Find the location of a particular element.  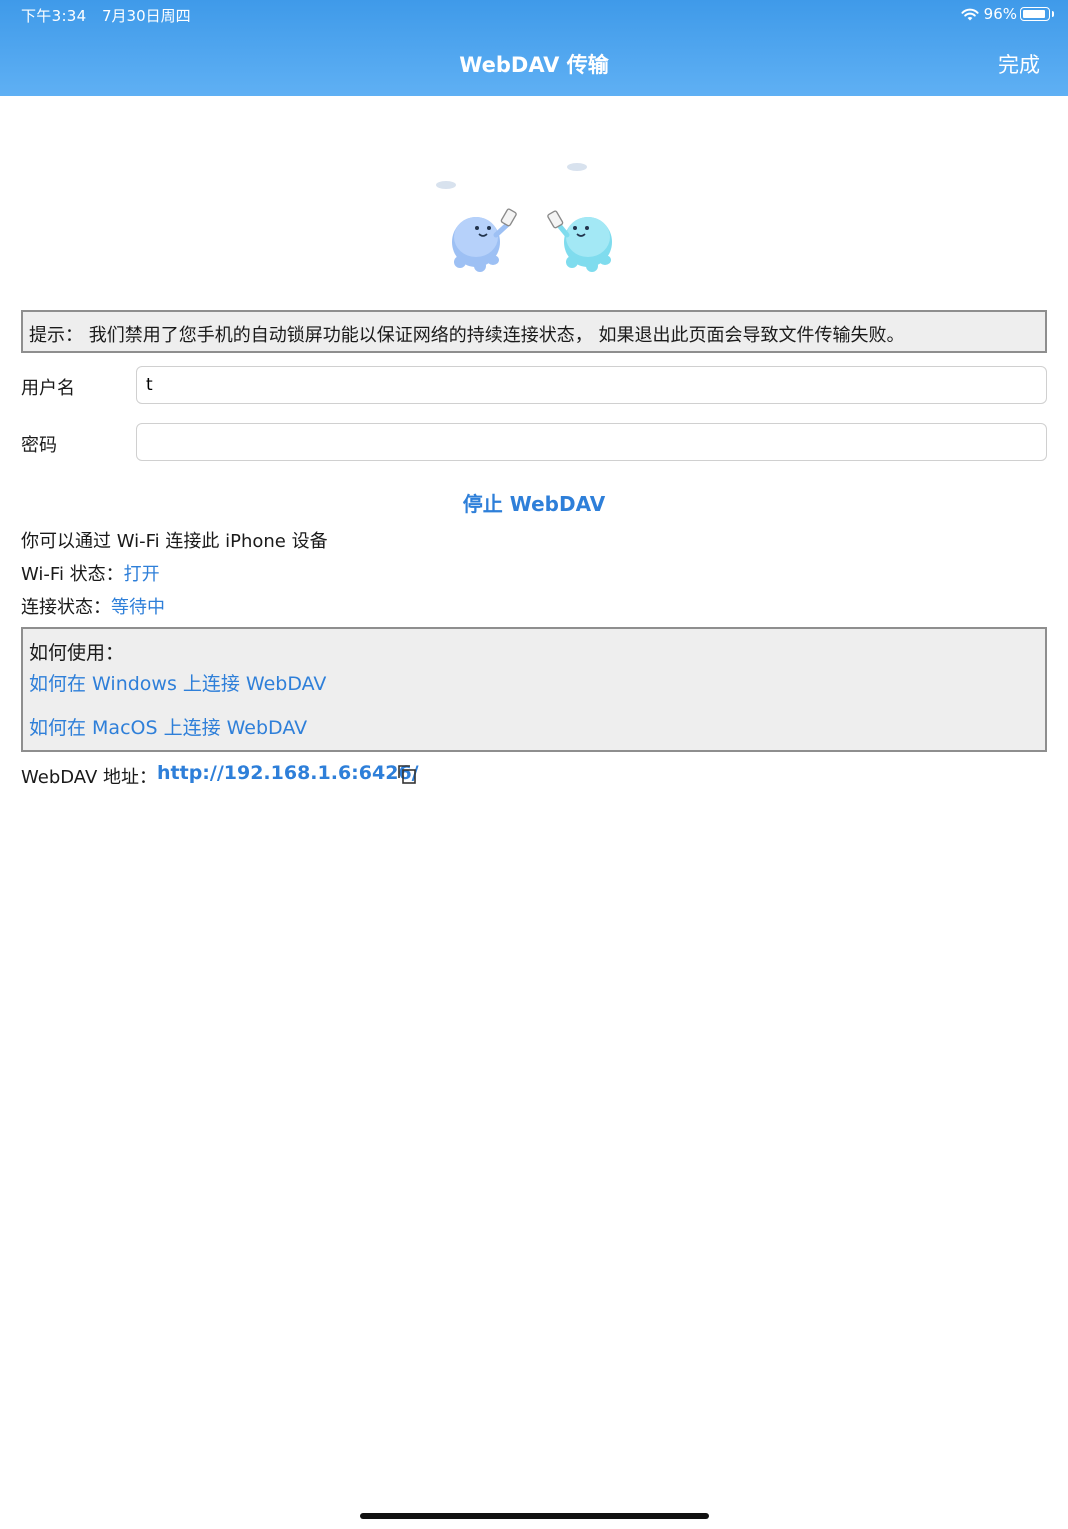

left-character is located at coordinates (484, 240).